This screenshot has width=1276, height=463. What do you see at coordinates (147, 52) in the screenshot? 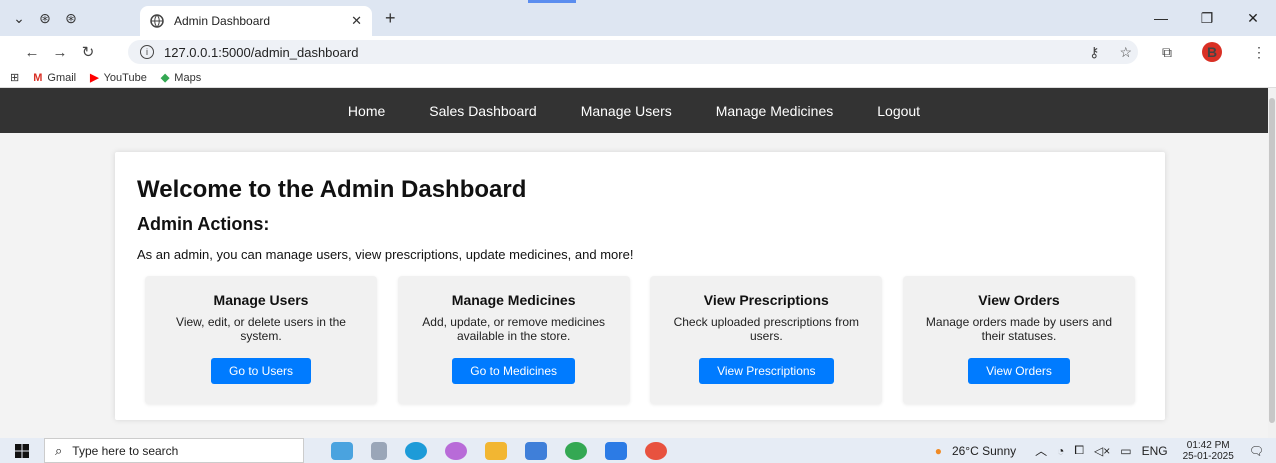
I see `site-info-icon: i` at bounding box center [147, 52].